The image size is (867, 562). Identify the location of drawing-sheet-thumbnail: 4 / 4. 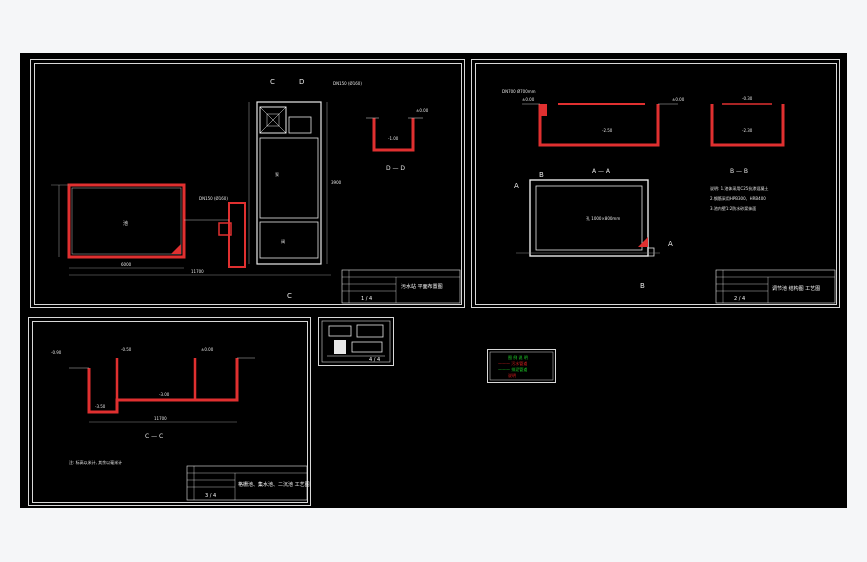
(356, 341).